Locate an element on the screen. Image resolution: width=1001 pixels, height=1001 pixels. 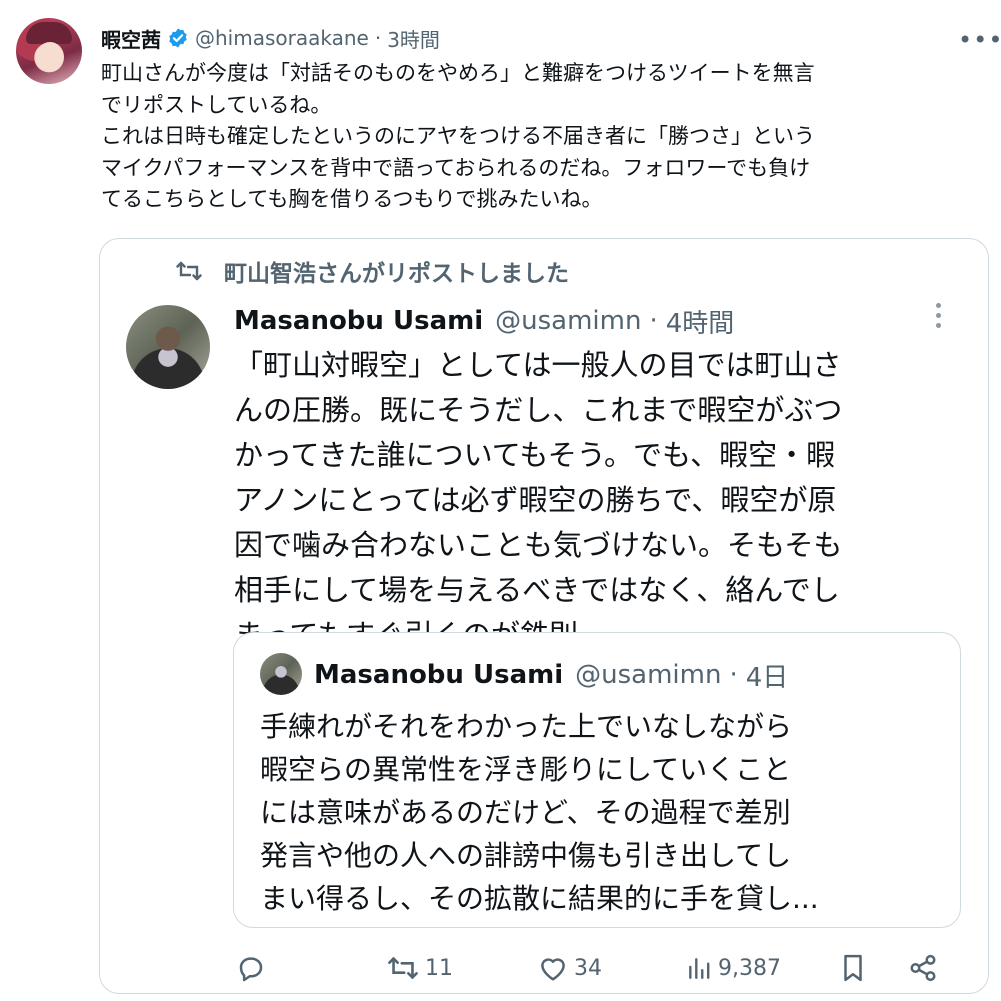
post-author-row: 暇空茜 @himasoraakane · 3時間 is located at coordinates (270, 38).